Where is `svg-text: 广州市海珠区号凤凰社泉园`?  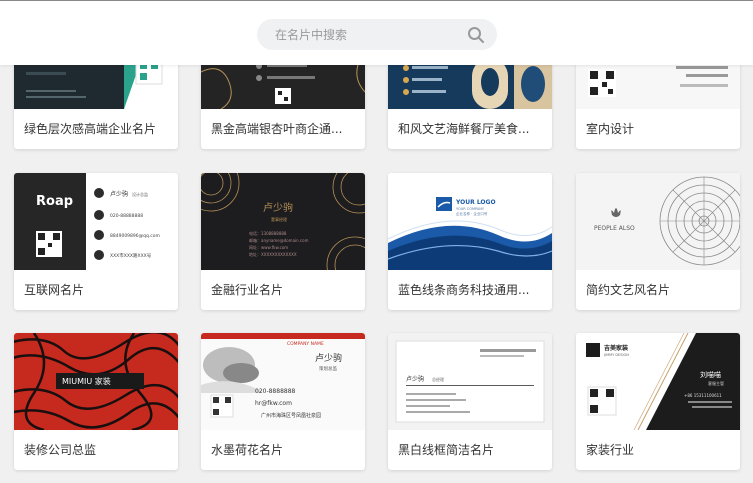 svg-text: 广州市海珠区号凤凰社泉园 is located at coordinates (291, 415).